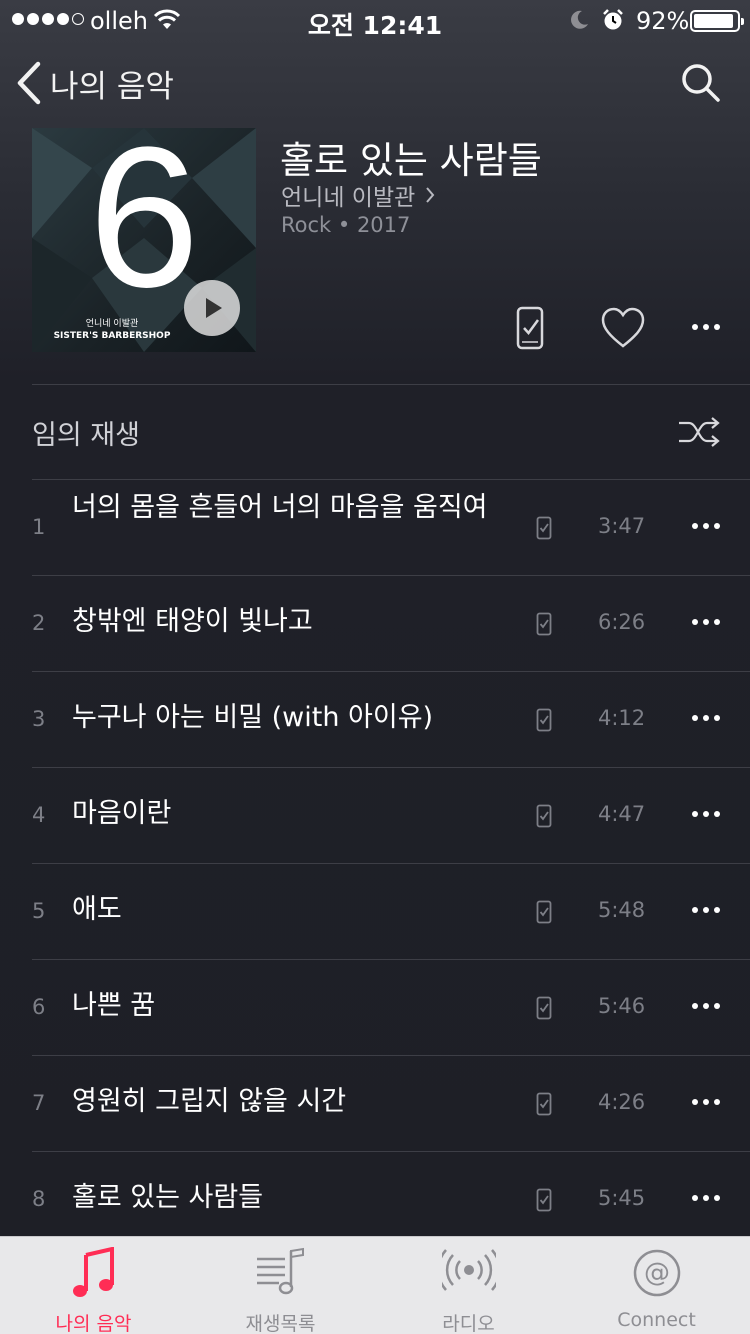  Describe the element at coordinates (375, 20) in the screenshot. I see `status-bar: olleh 오전 12:41 92%` at that location.